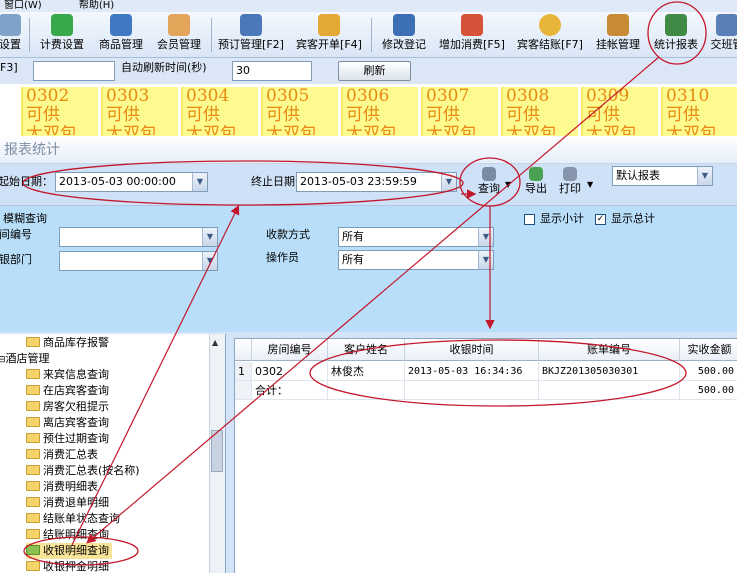 This screenshot has width=737, height=573. Describe the element at coordinates (243, 390) in the screenshot. I see `row-index` at that location.